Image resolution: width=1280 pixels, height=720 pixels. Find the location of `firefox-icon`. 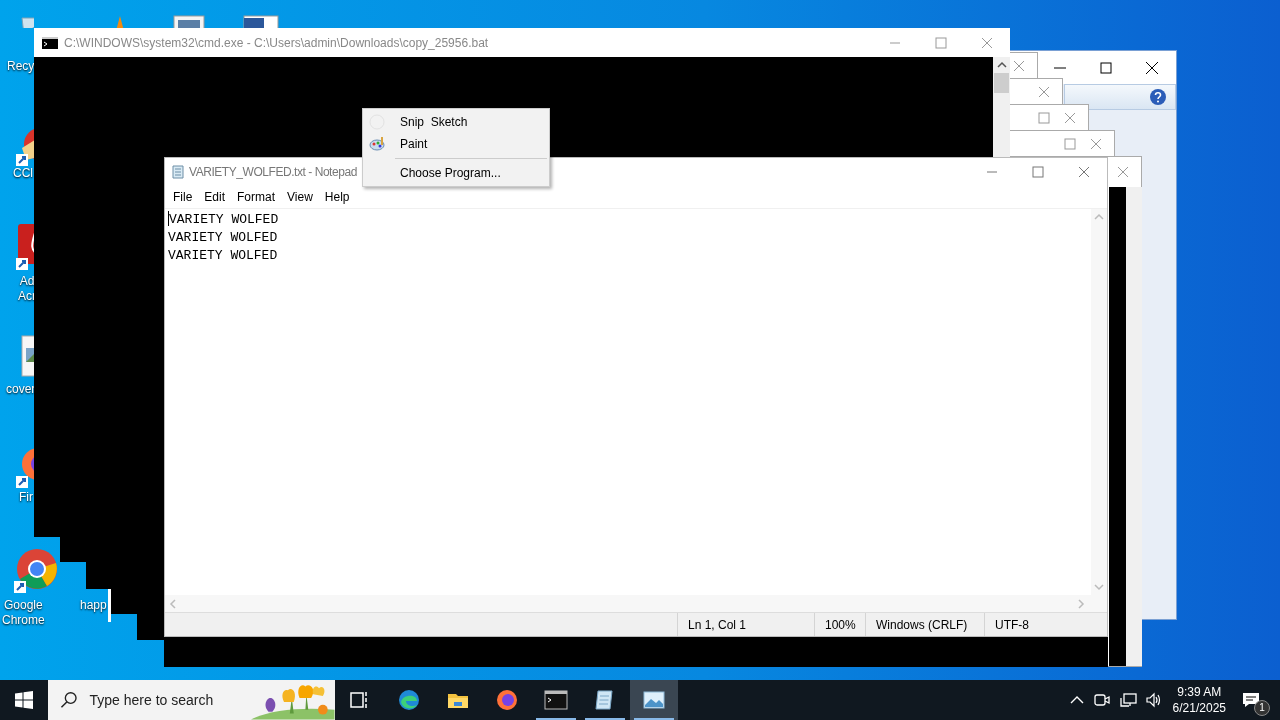

firefox-icon is located at coordinates (507, 700).